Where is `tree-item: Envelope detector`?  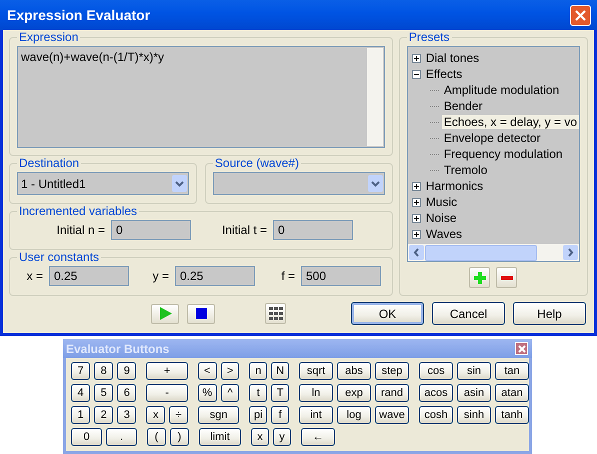 tree-item: Envelope detector is located at coordinates (492, 138).